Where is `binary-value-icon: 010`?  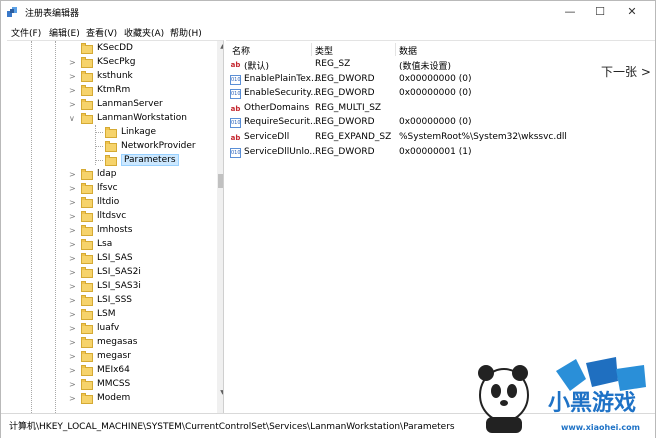
binary-value-icon: 010 is located at coordinates (235, 79).